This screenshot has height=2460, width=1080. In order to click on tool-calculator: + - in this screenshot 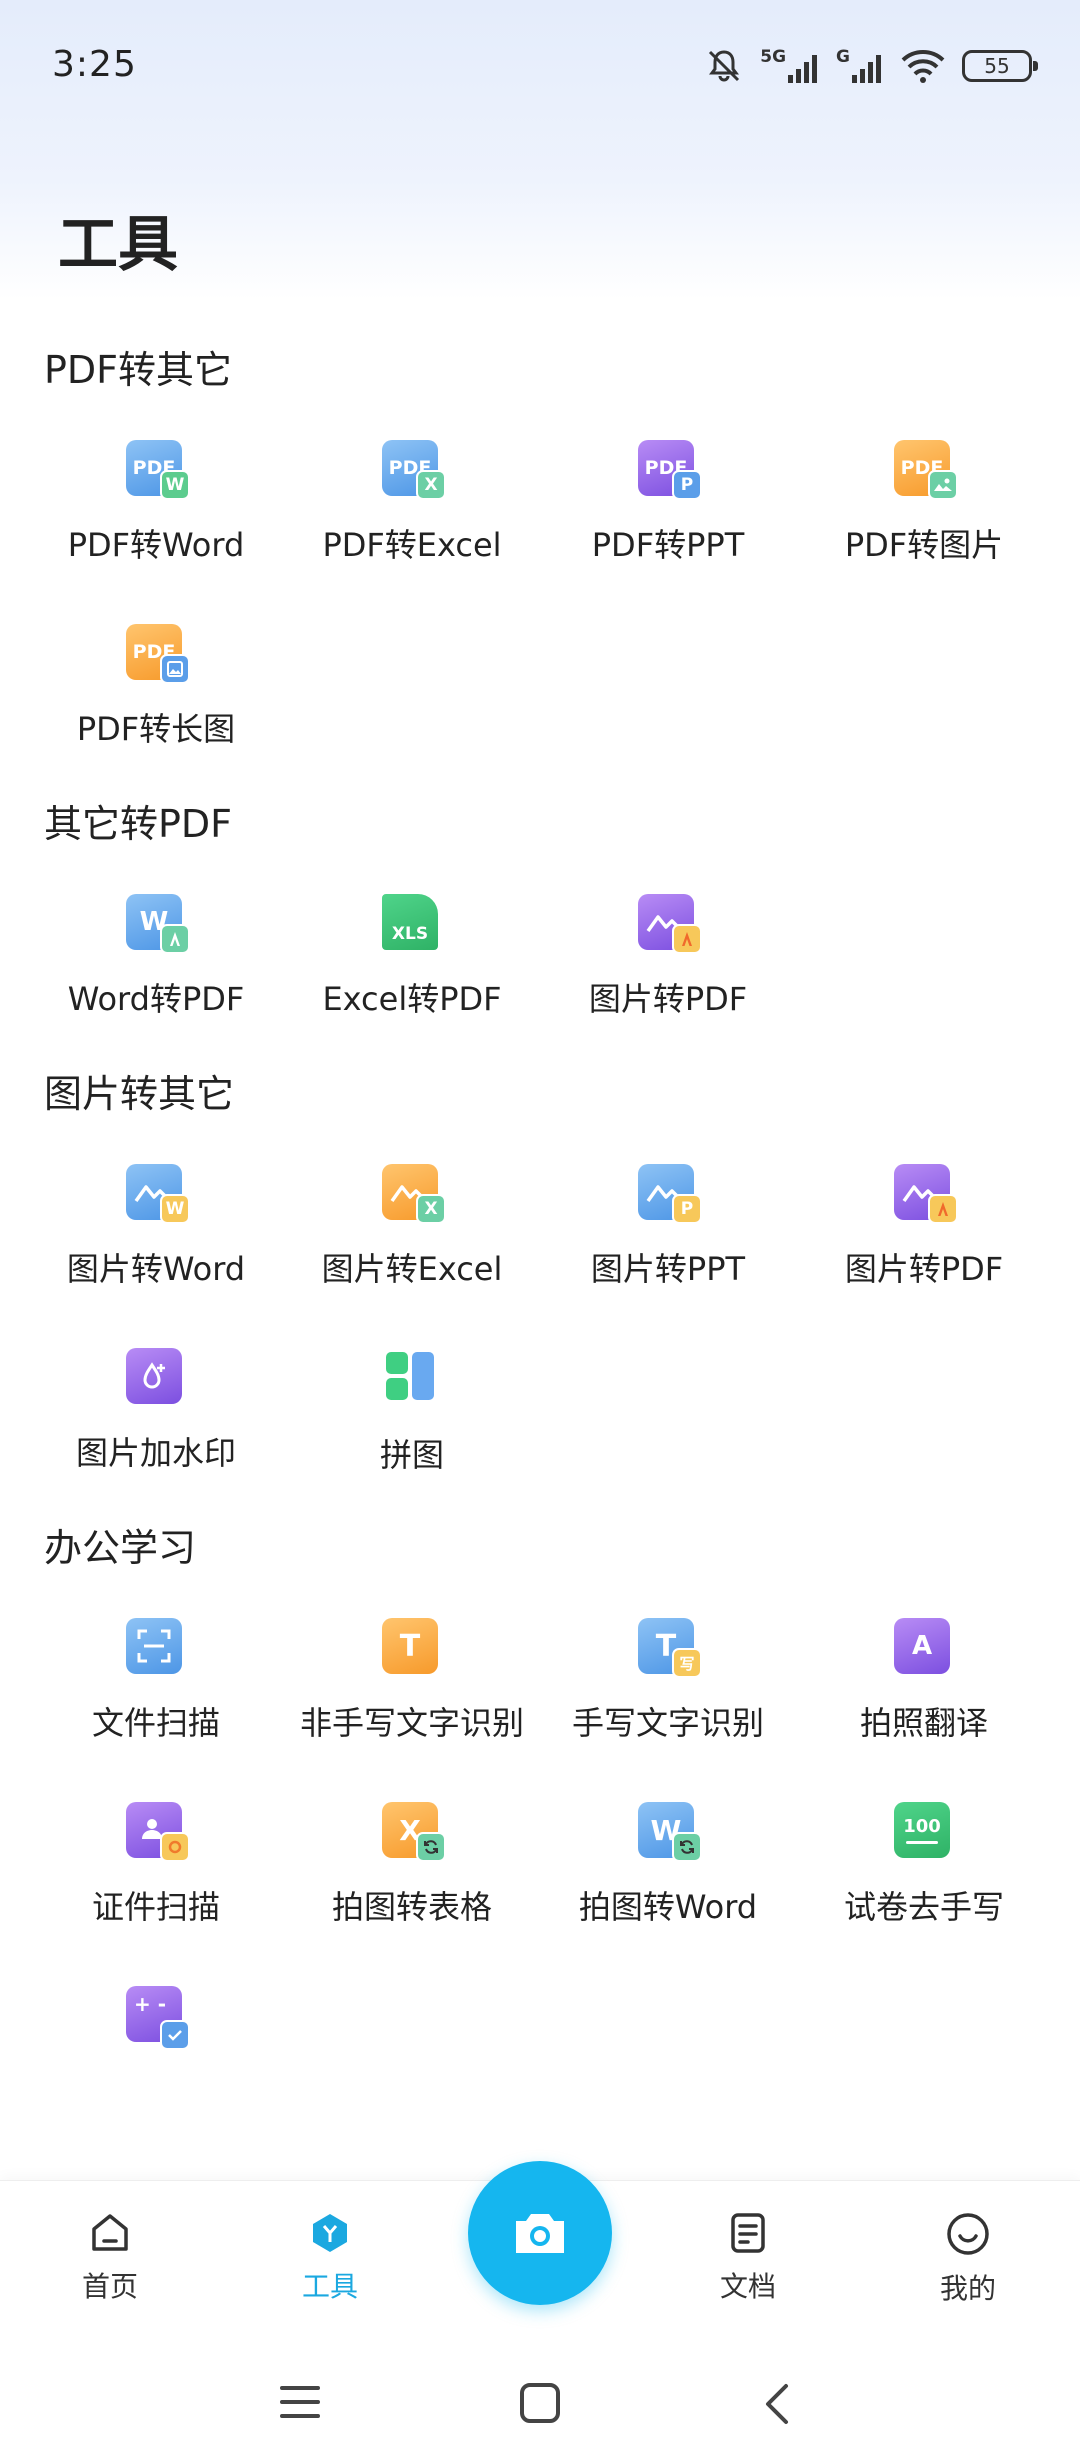, I will do `click(156, 2049)`.